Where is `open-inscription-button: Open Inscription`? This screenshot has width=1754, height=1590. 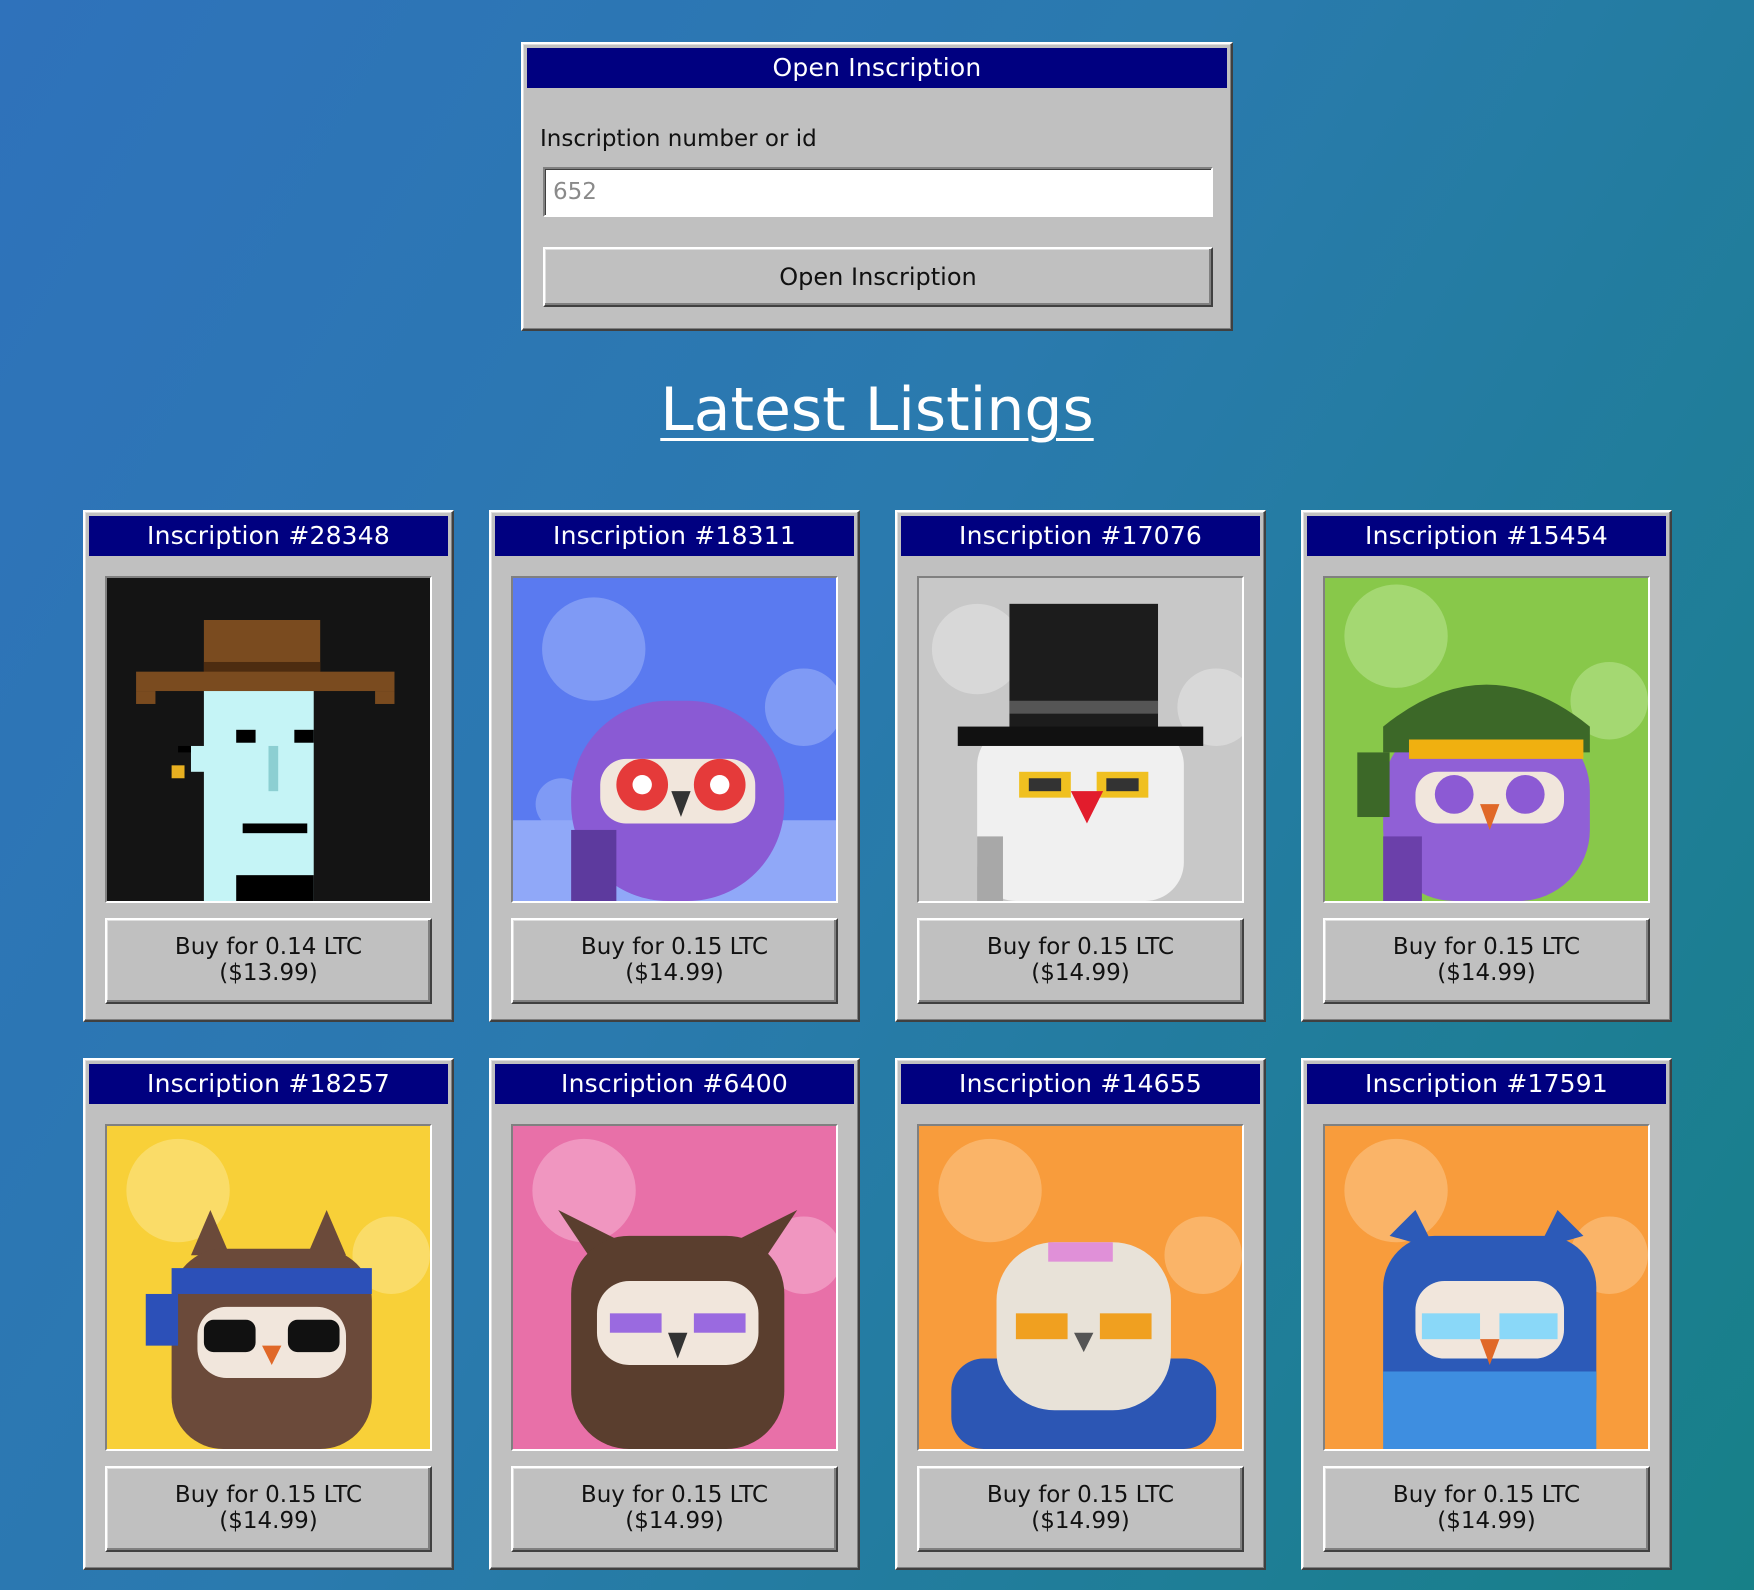
open-inscription-button: Open Inscription is located at coordinates (878, 277).